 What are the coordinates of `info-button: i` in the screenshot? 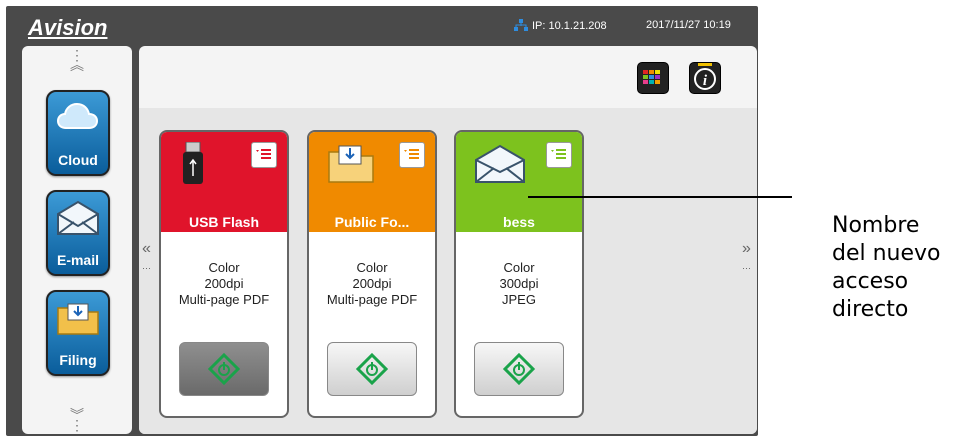 It's located at (705, 78).